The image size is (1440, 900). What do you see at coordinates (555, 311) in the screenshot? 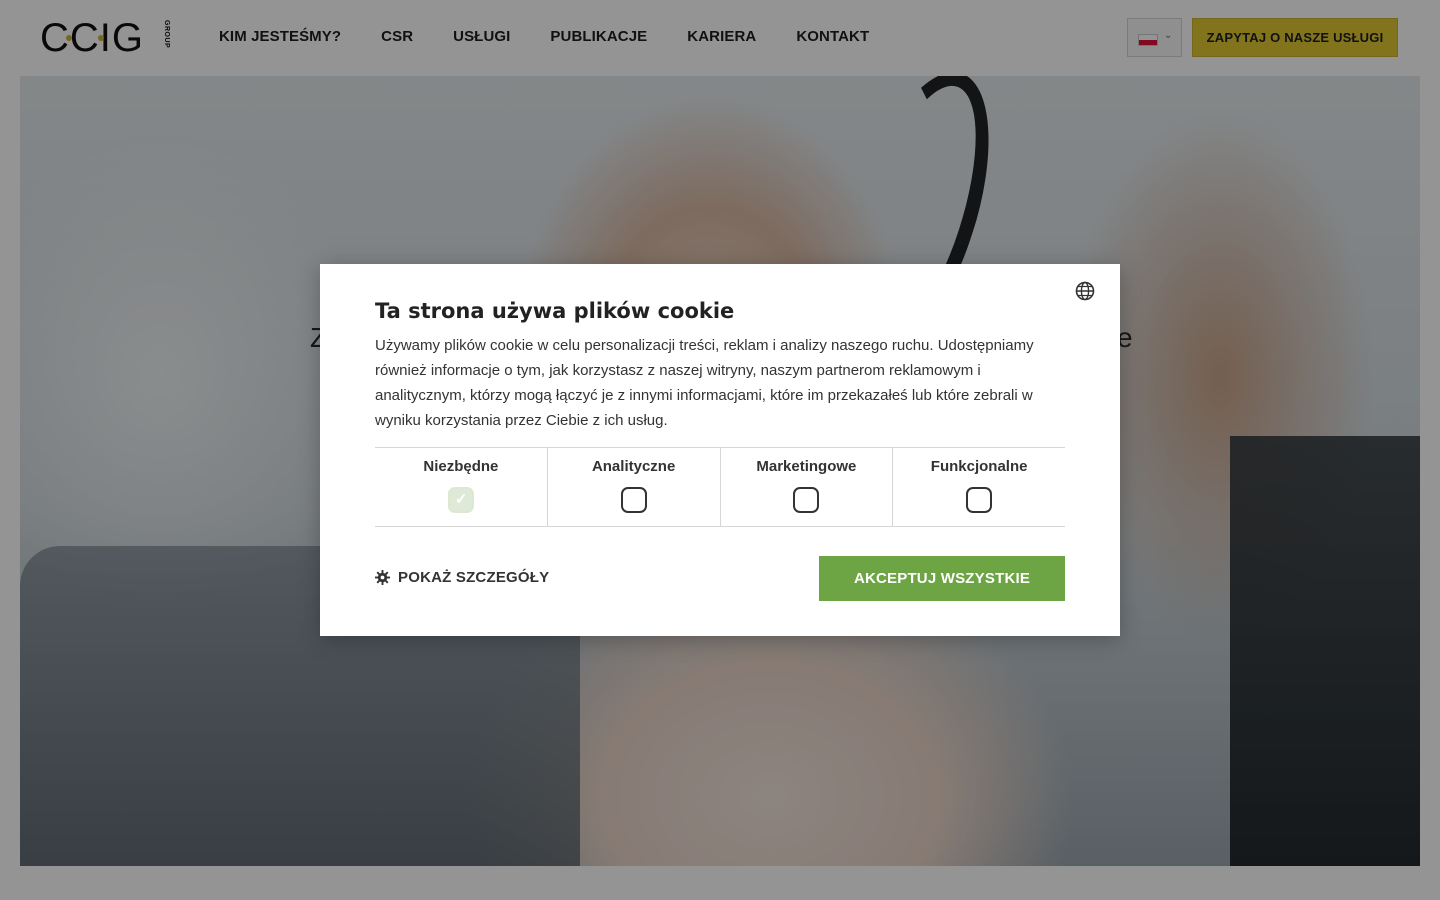
I see `cookie-dialog-title: Ta strona używa plików cookie` at bounding box center [555, 311].